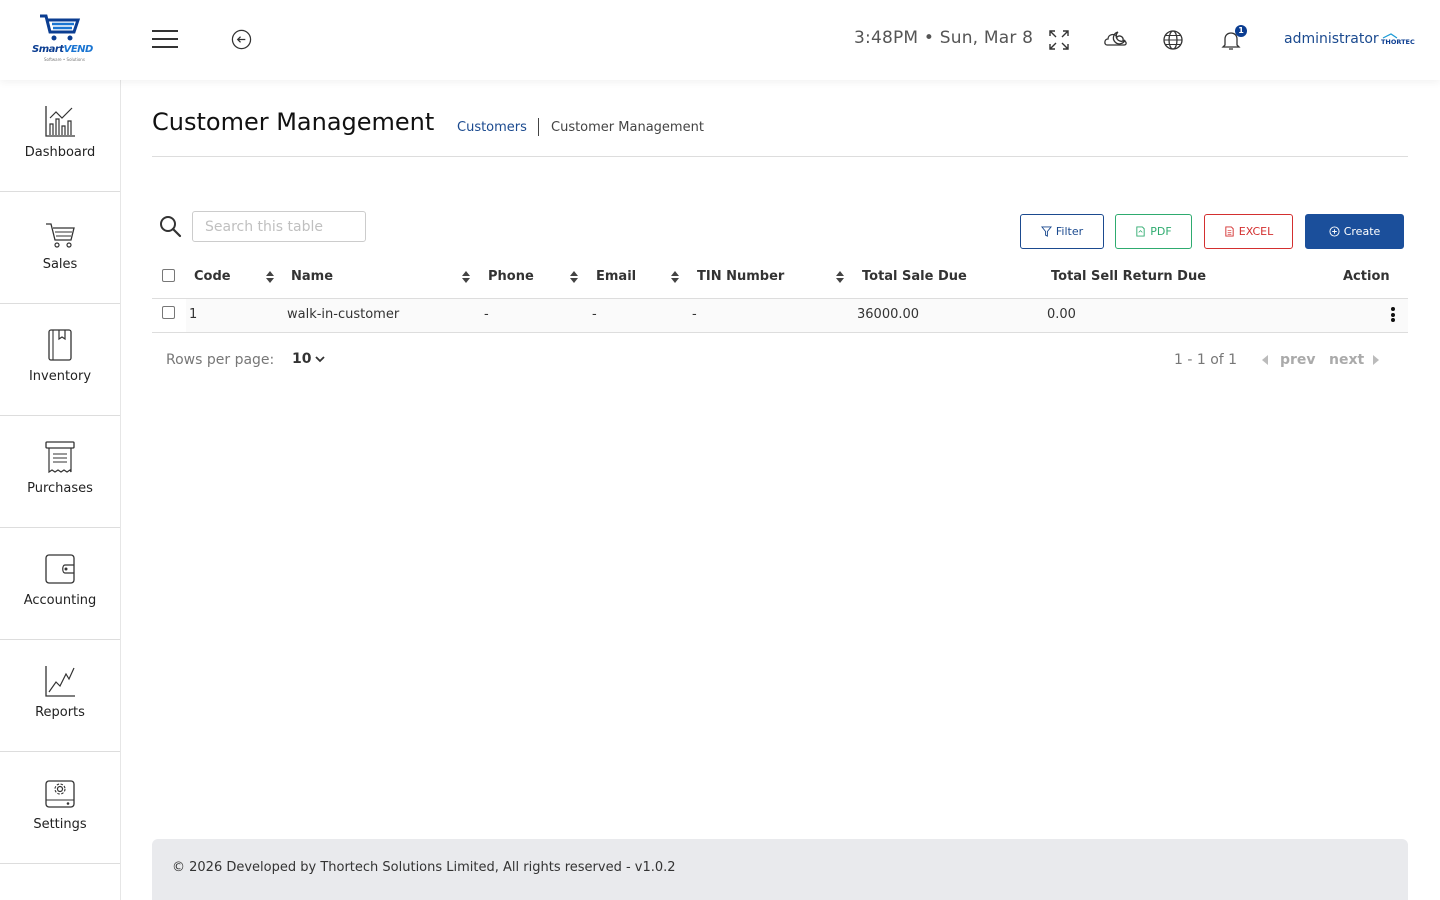  I want to click on select-all-checkbox, so click(168, 275).